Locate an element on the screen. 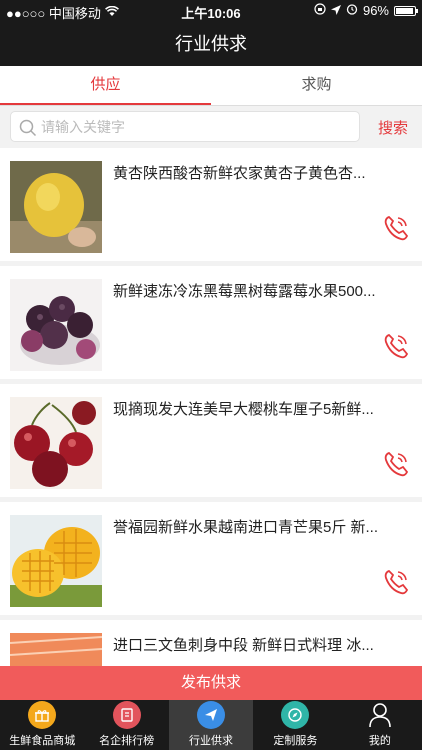 The height and width of the screenshot is (750, 422). battery-percent: 96% is located at coordinates (375, 10).